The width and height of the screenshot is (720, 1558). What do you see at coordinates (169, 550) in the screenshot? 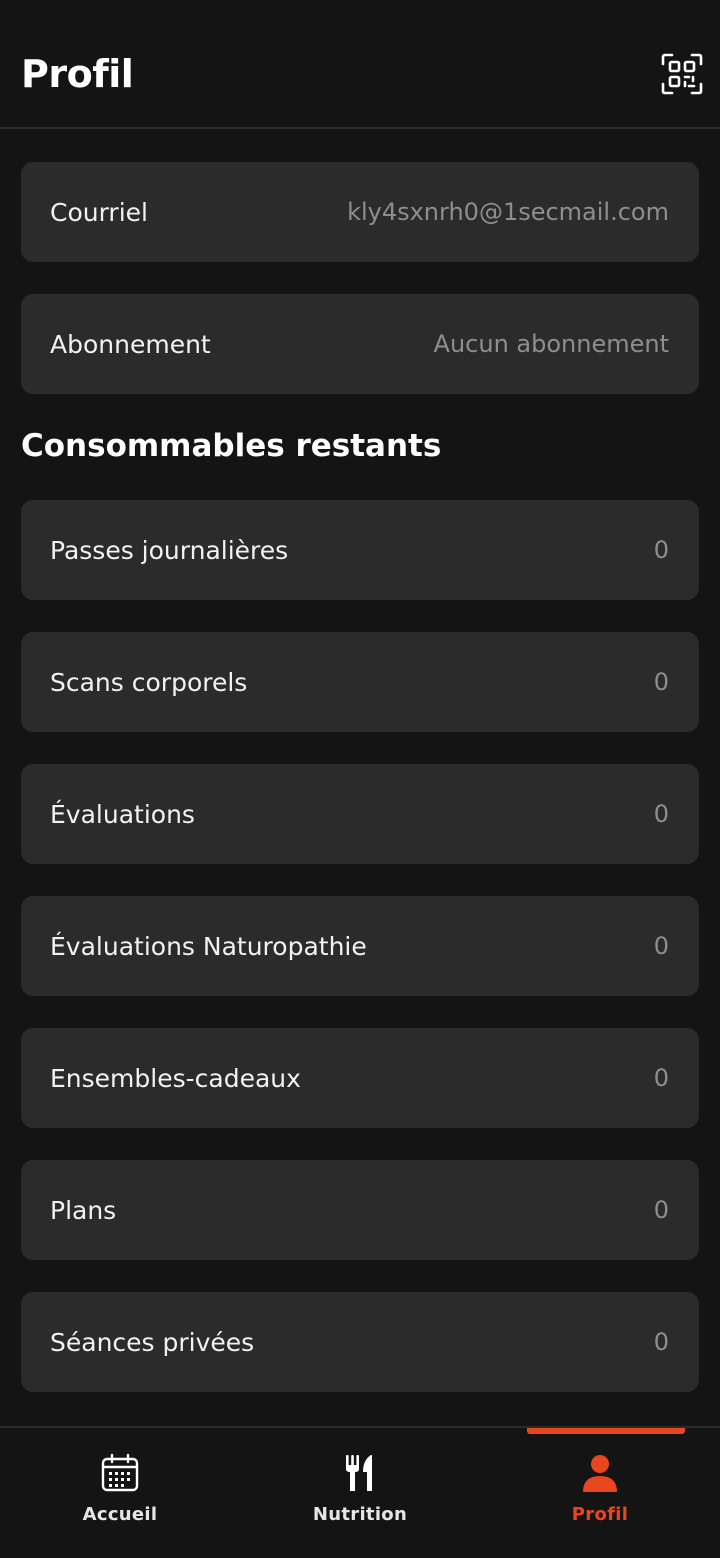
I see `consumable-label: Passes journalières` at bounding box center [169, 550].